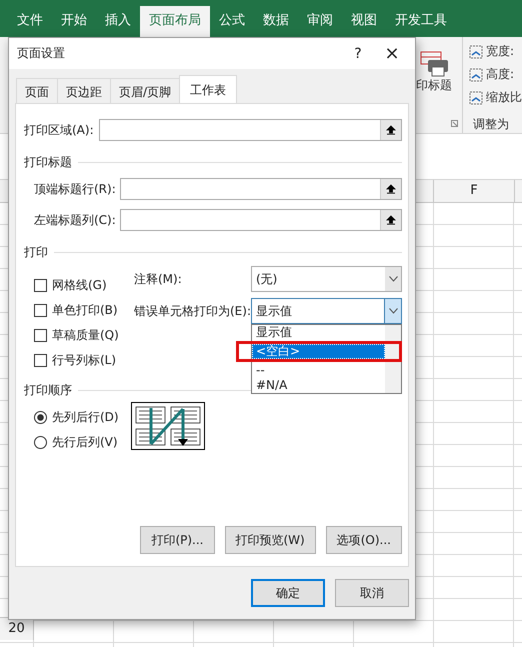 The height and width of the screenshot is (647, 522). Describe the element at coordinates (250, 130) in the screenshot. I see `print-area-field` at that location.